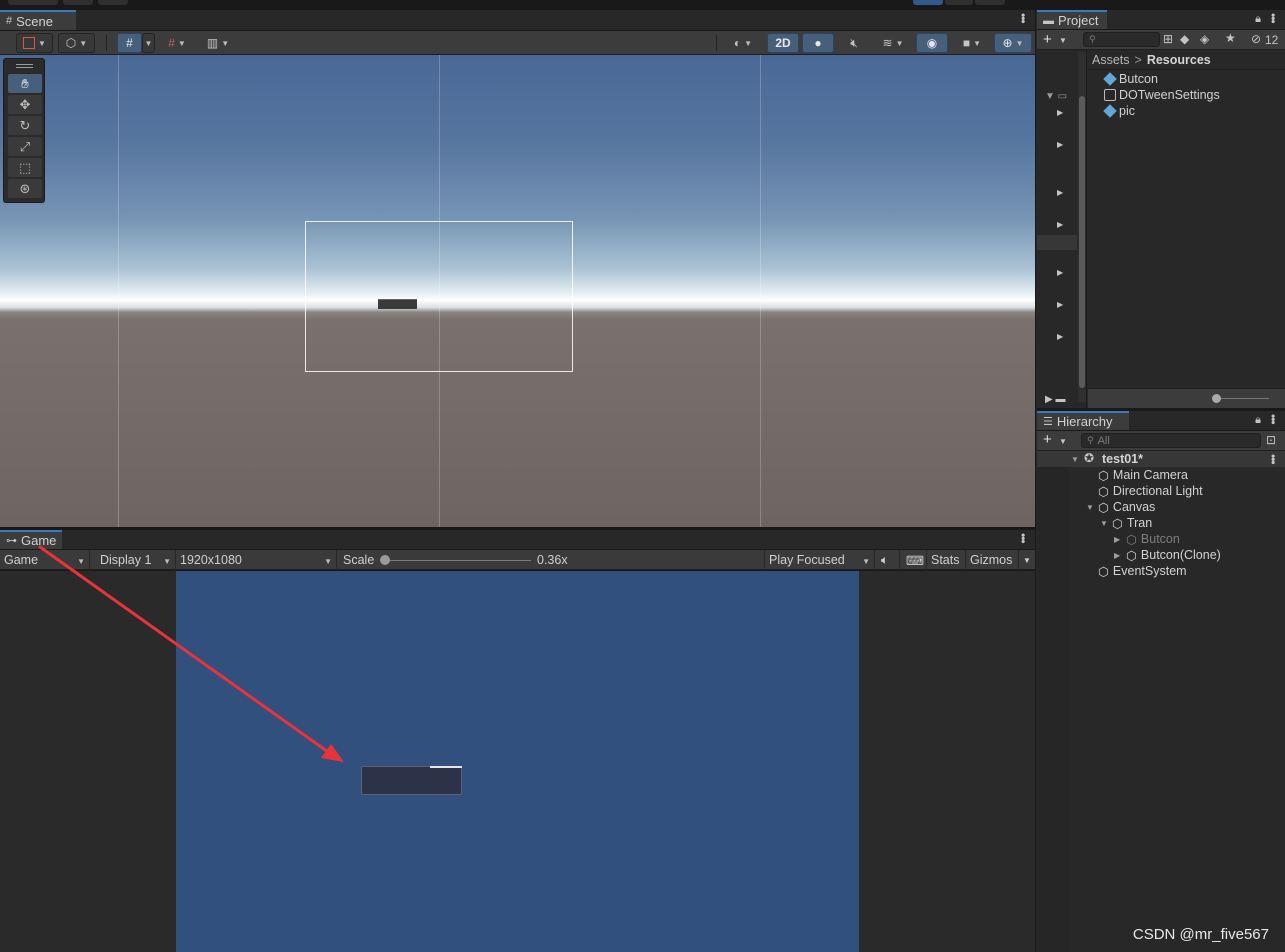  Describe the element at coordinates (1149, 571) in the screenshot. I see `hierarchy-item-label: EventSystem` at that location.